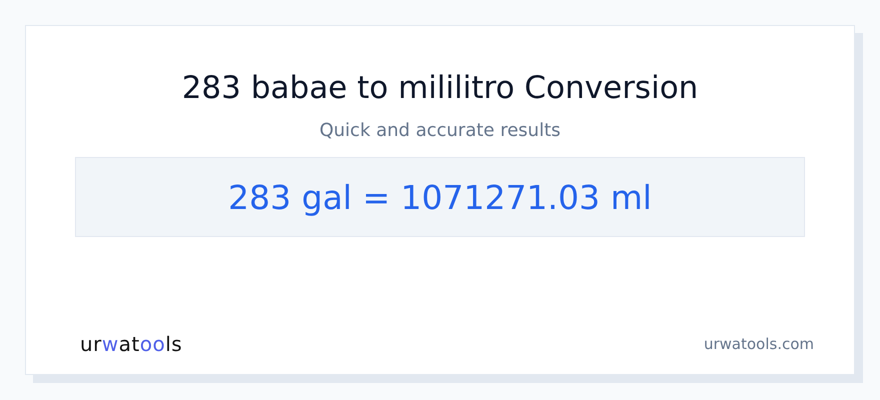  Describe the element at coordinates (131, 344) in the screenshot. I see `logo: urwatools` at that location.